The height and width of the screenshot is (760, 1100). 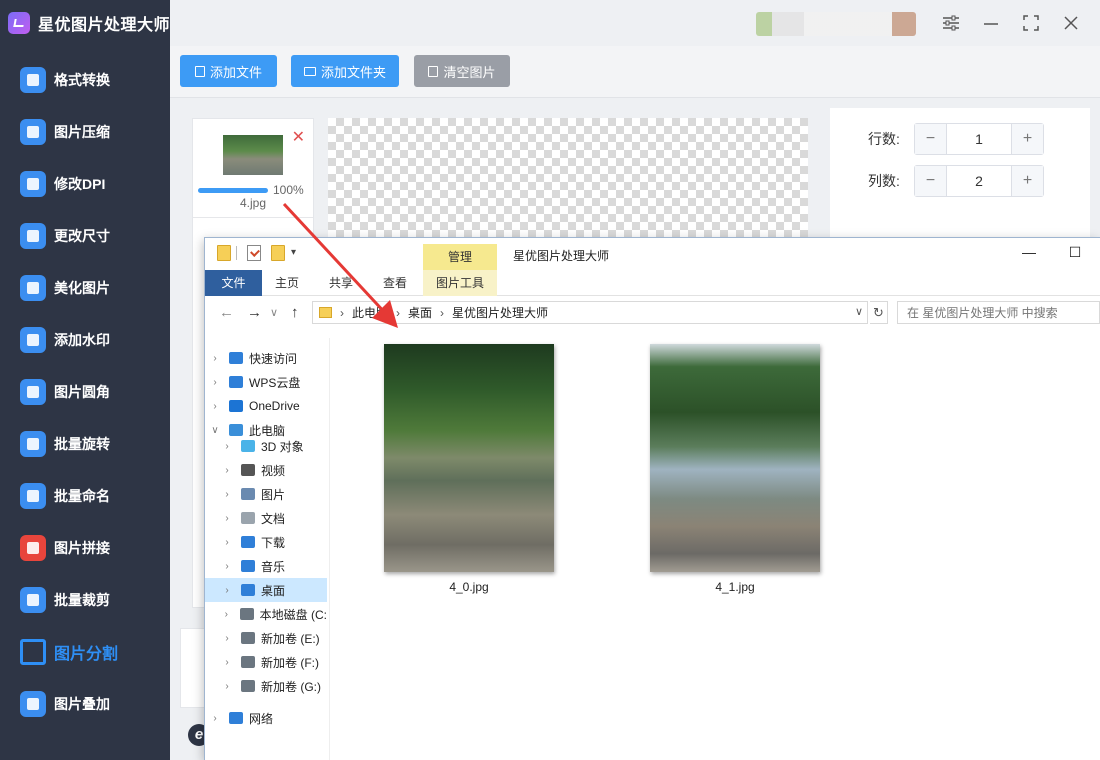 What do you see at coordinates (233, 190) in the screenshot?
I see `progress-fill` at bounding box center [233, 190].